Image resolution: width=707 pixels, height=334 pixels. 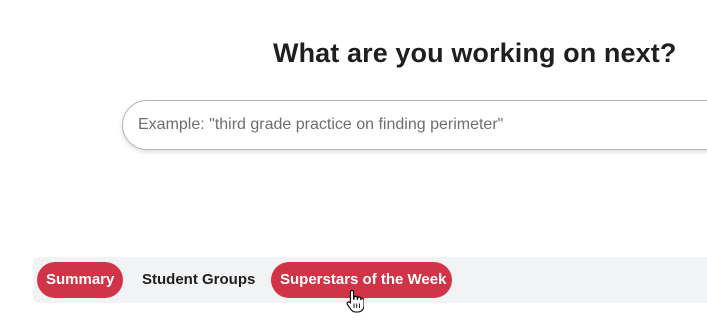 I want to click on hand-pointer-icon, so click(x=355, y=301).